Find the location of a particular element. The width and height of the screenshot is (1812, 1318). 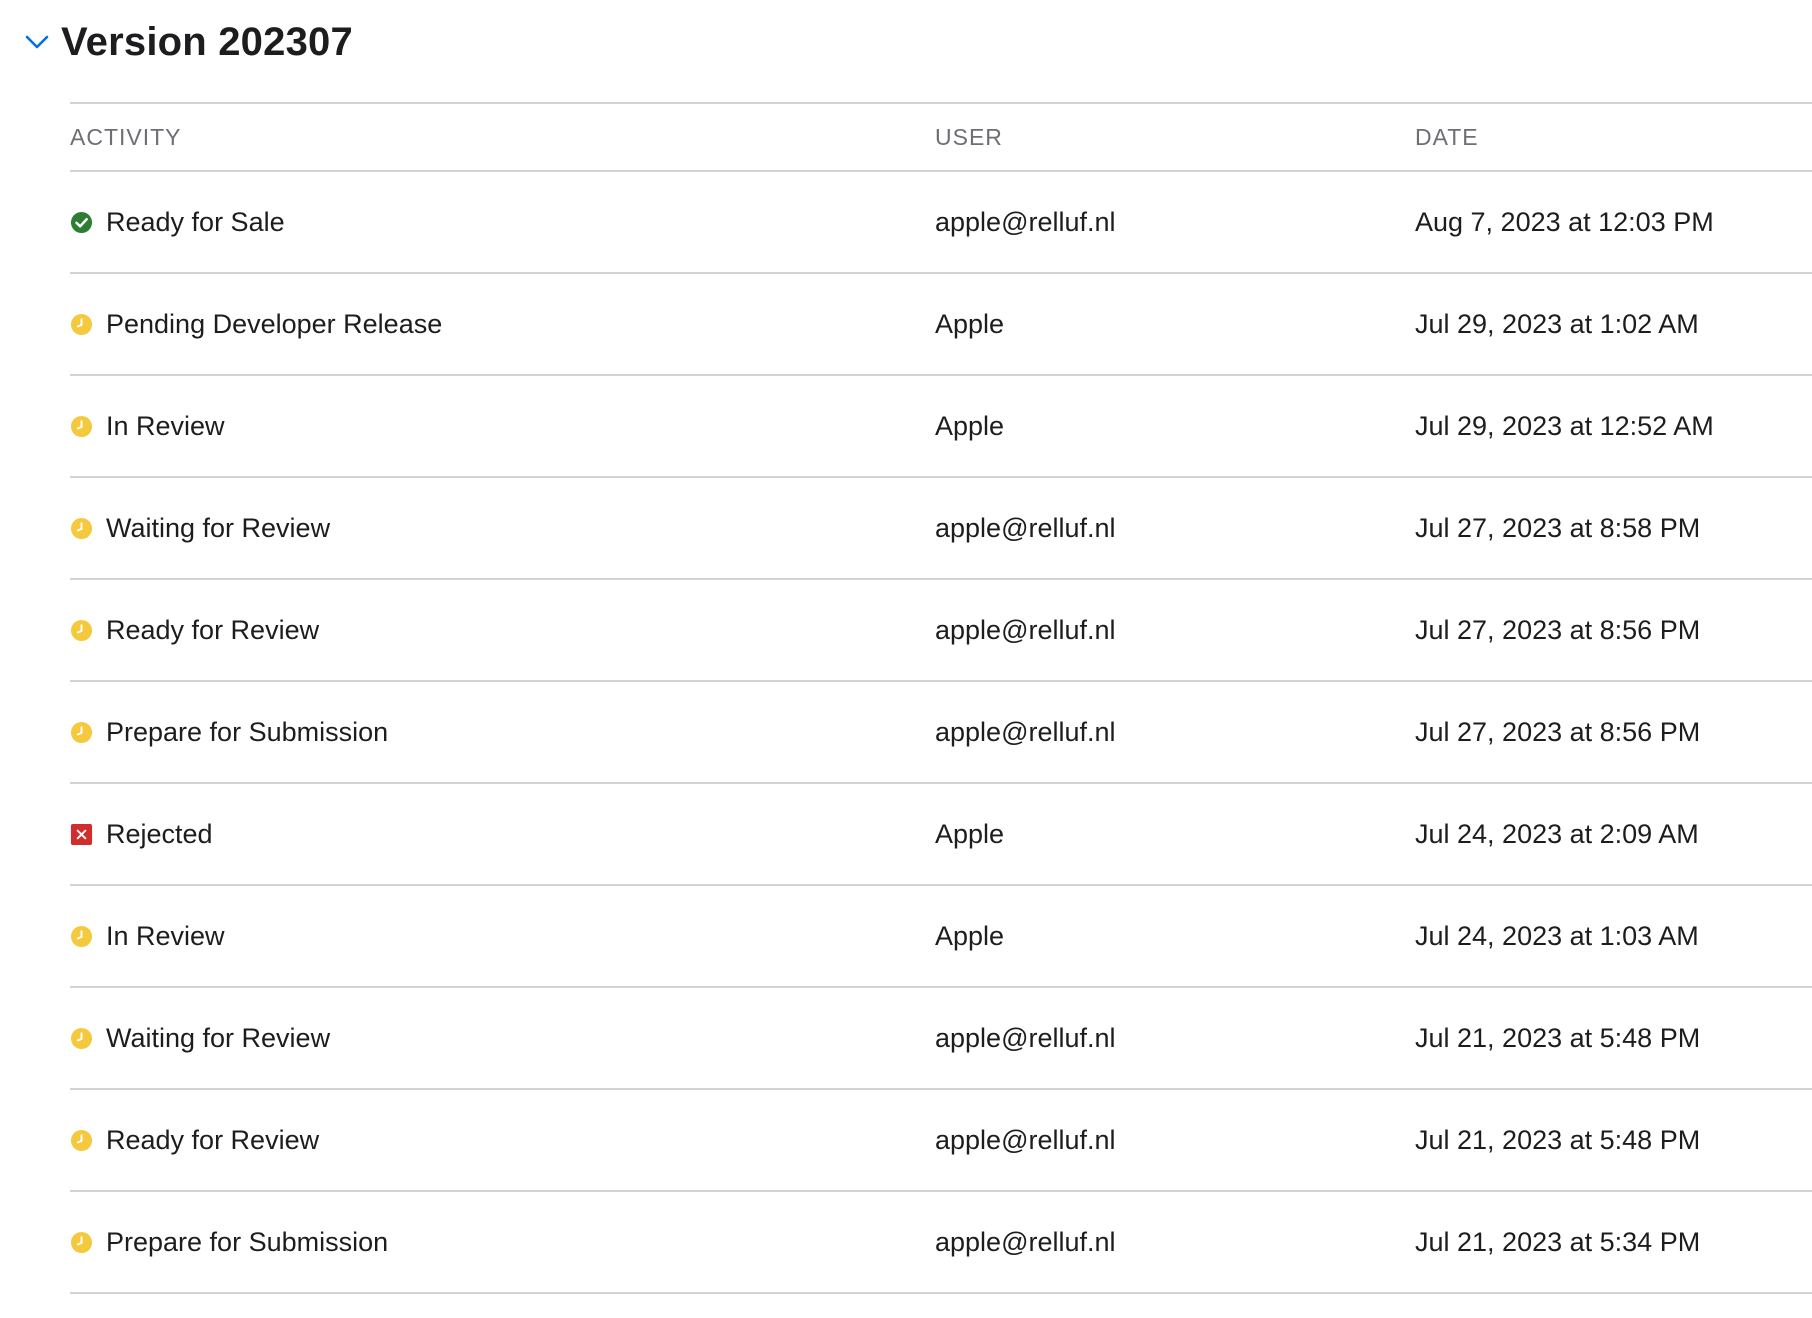

activity-cell: Pending Developer Release is located at coordinates (256, 324).